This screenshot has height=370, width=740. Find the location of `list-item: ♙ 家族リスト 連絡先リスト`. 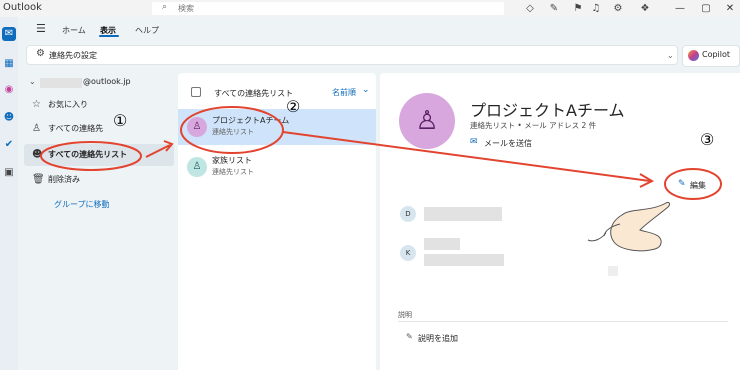

list-item: ♙ 家族リスト 連絡先リスト is located at coordinates (277, 167).